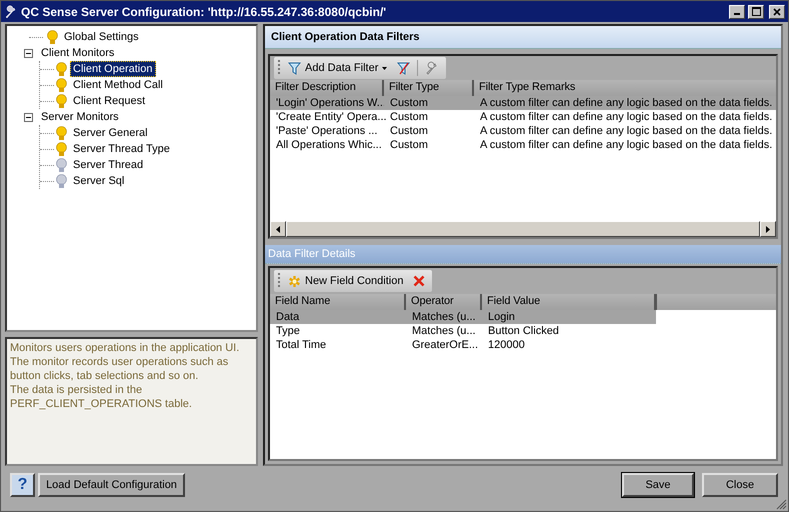 This screenshot has width=789, height=512. What do you see at coordinates (125, 348) in the screenshot?
I see `description-text: Monitors users operations in the application UI.` at bounding box center [125, 348].